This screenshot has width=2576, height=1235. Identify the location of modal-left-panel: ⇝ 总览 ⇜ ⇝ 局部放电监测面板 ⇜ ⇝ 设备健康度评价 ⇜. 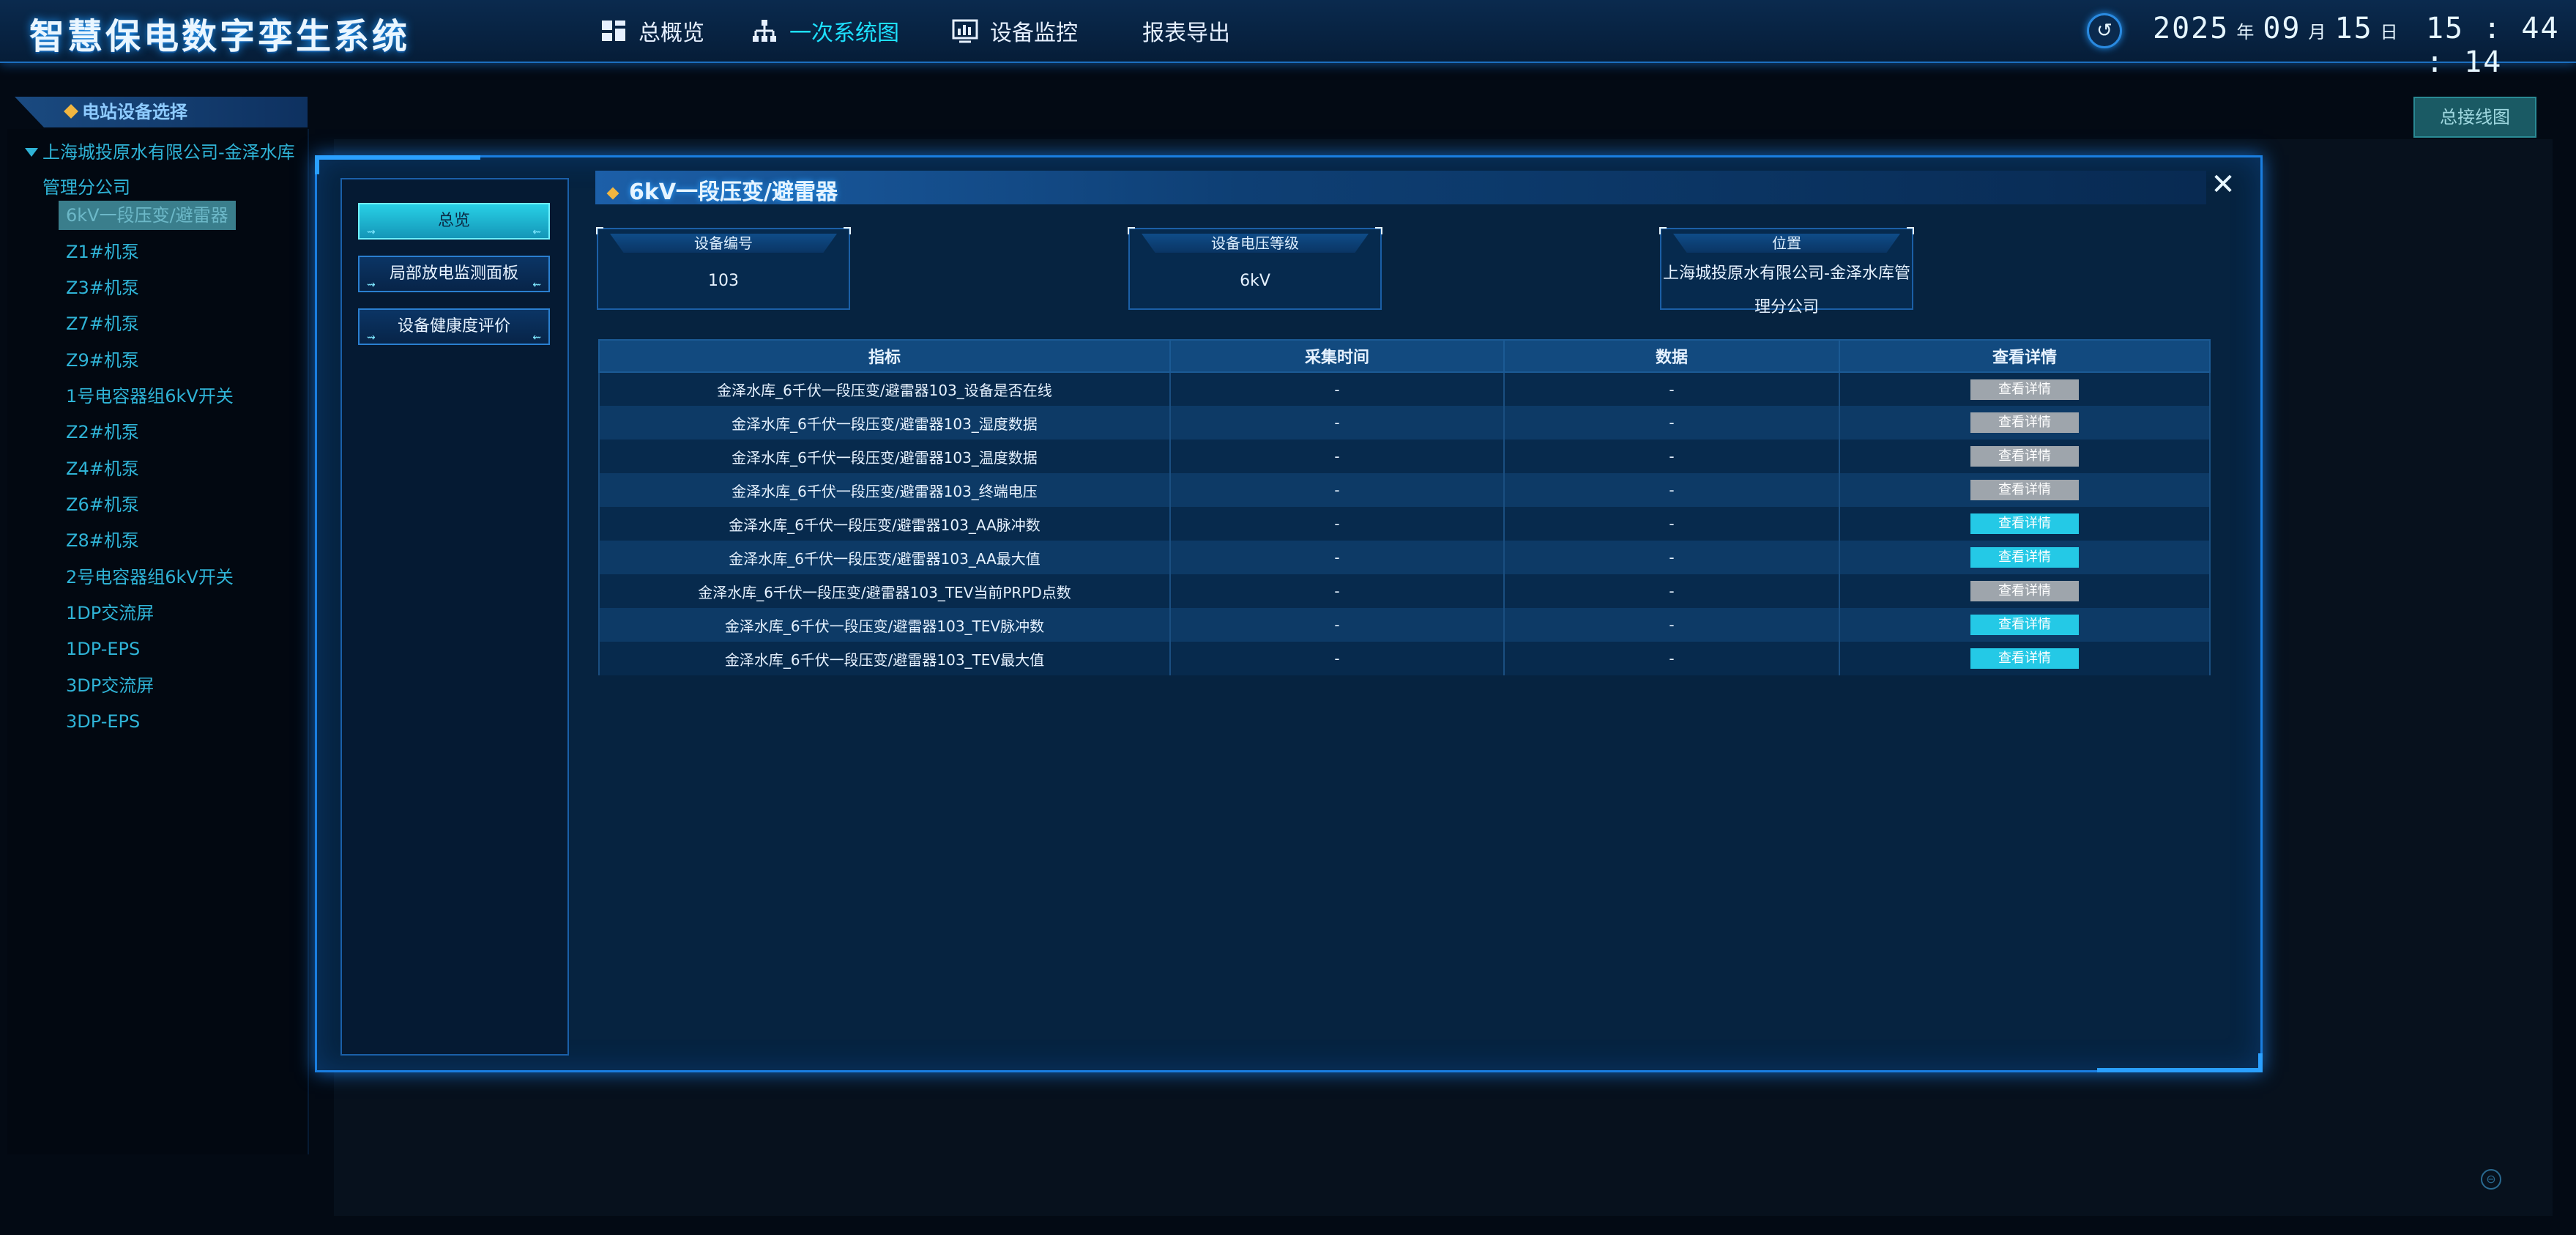
(454, 617).